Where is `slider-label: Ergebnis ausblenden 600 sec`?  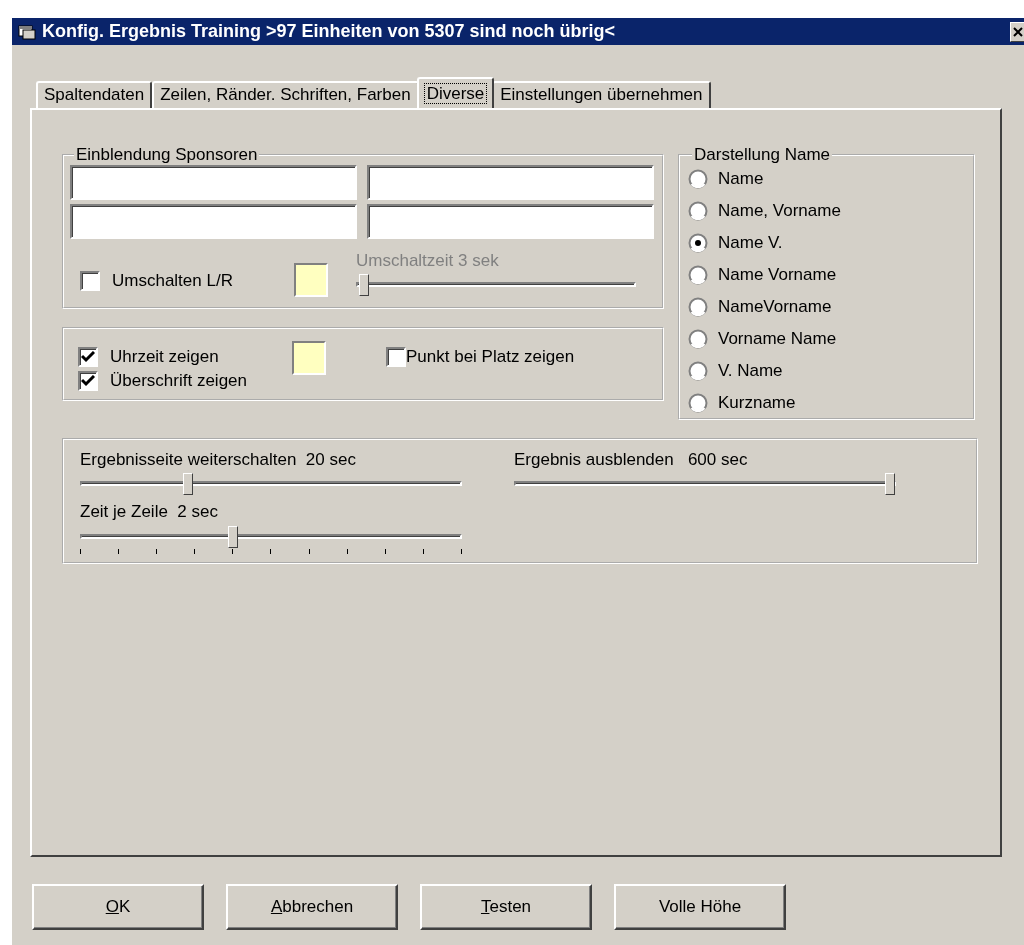 slider-label: Ergebnis ausblenden 600 sec is located at coordinates (631, 460).